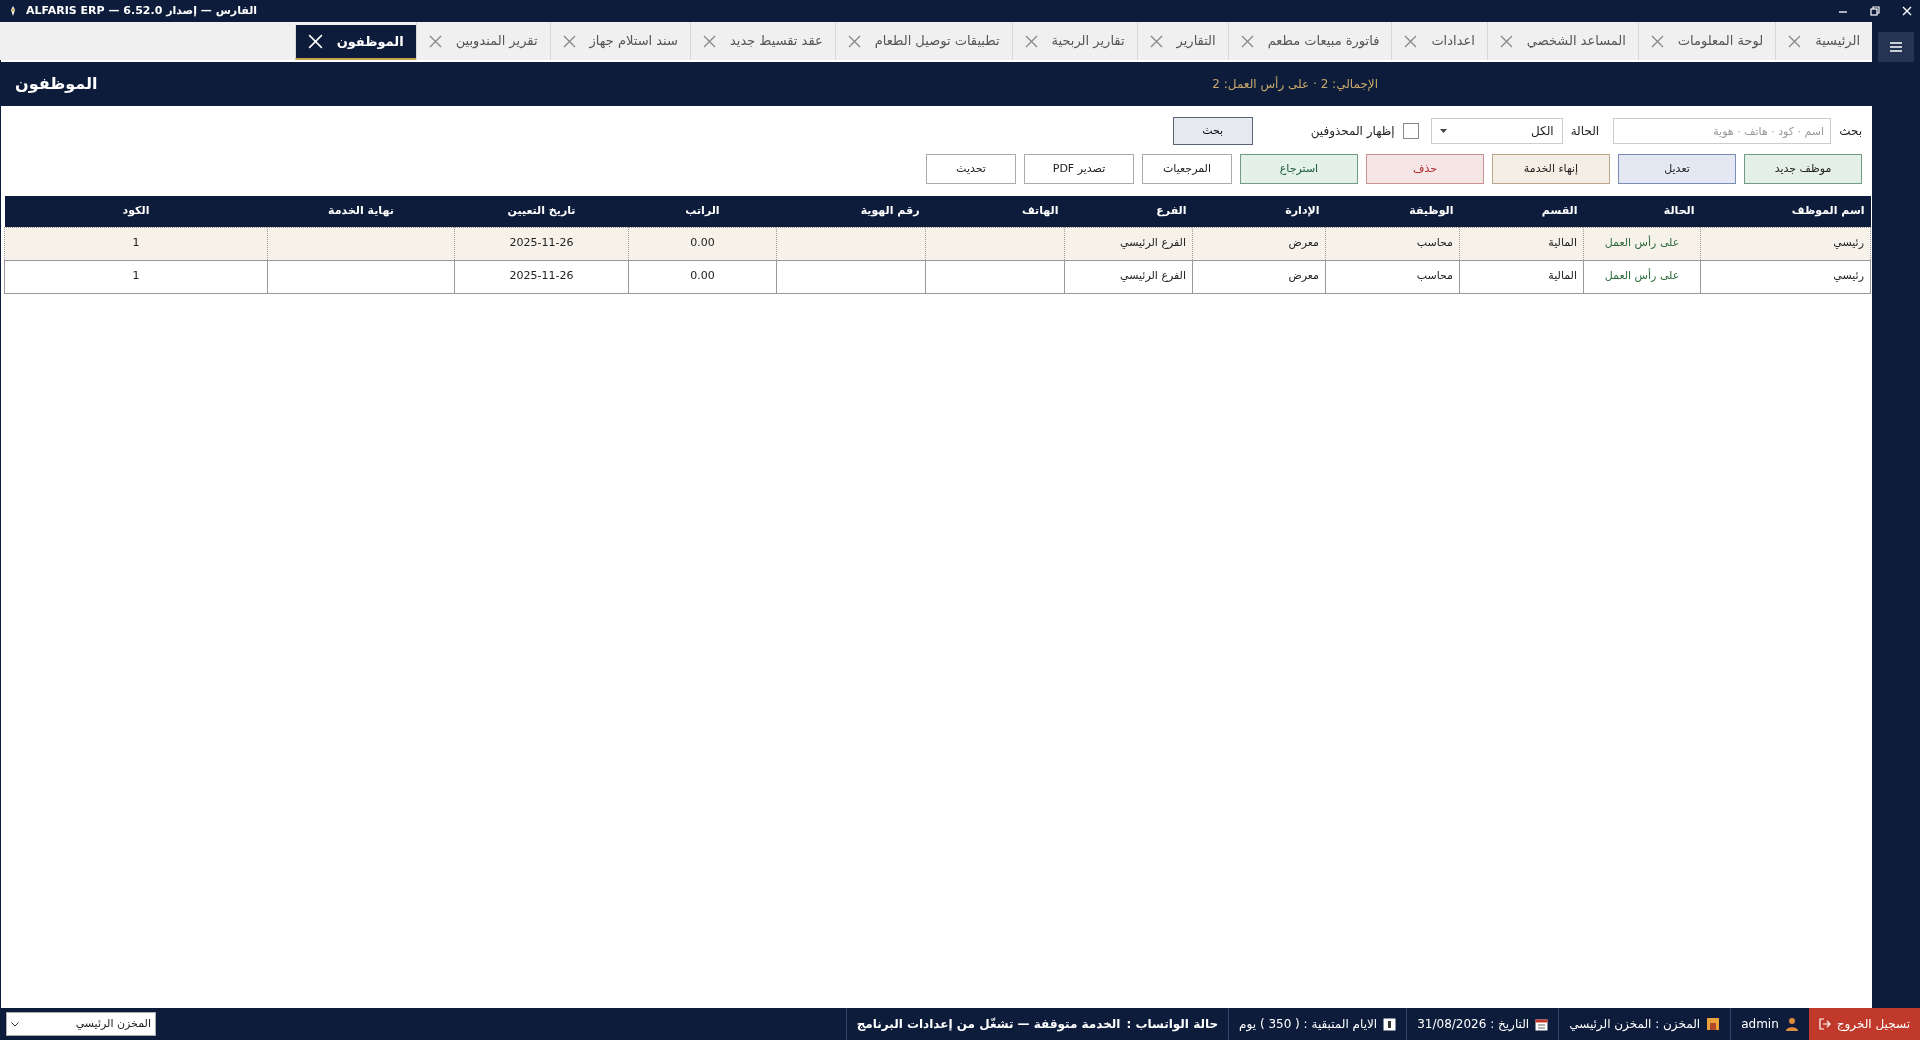 The width and height of the screenshot is (1920, 1040). I want to click on search-field: اسم · كود · هاتف · هوية, so click(1722, 131).